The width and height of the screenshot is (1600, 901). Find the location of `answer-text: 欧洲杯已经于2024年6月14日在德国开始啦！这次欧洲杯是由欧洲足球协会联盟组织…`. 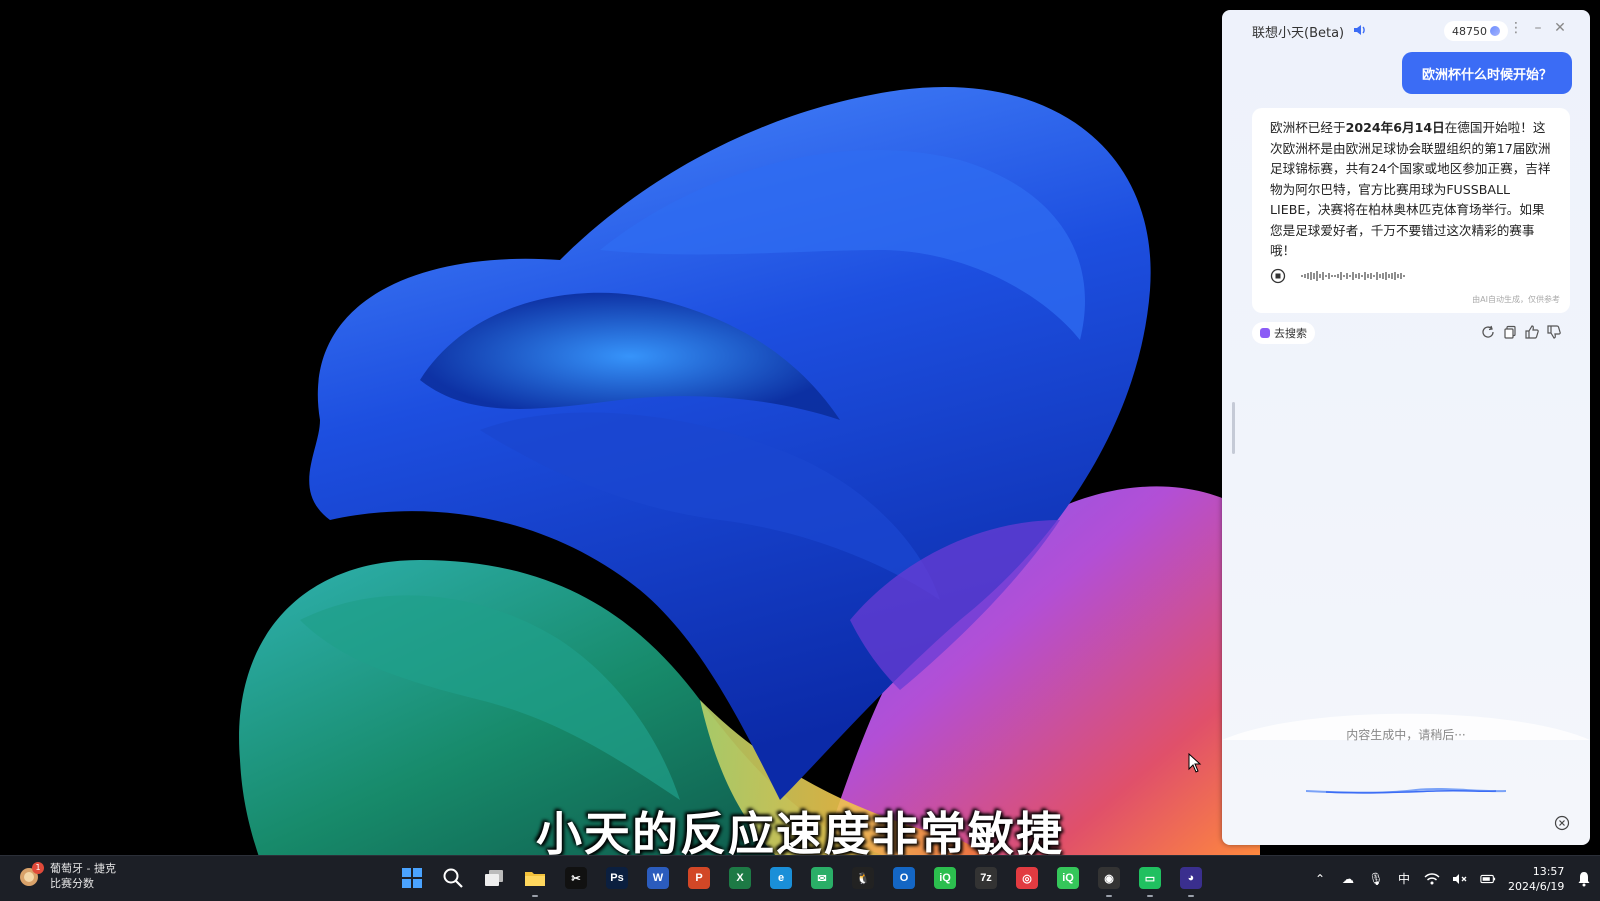

answer-text: 欧洲杯已经于2024年6月14日在德国开始啦！这次欧洲杯是由欧洲足球协会联盟组织… is located at coordinates (1410, 189).